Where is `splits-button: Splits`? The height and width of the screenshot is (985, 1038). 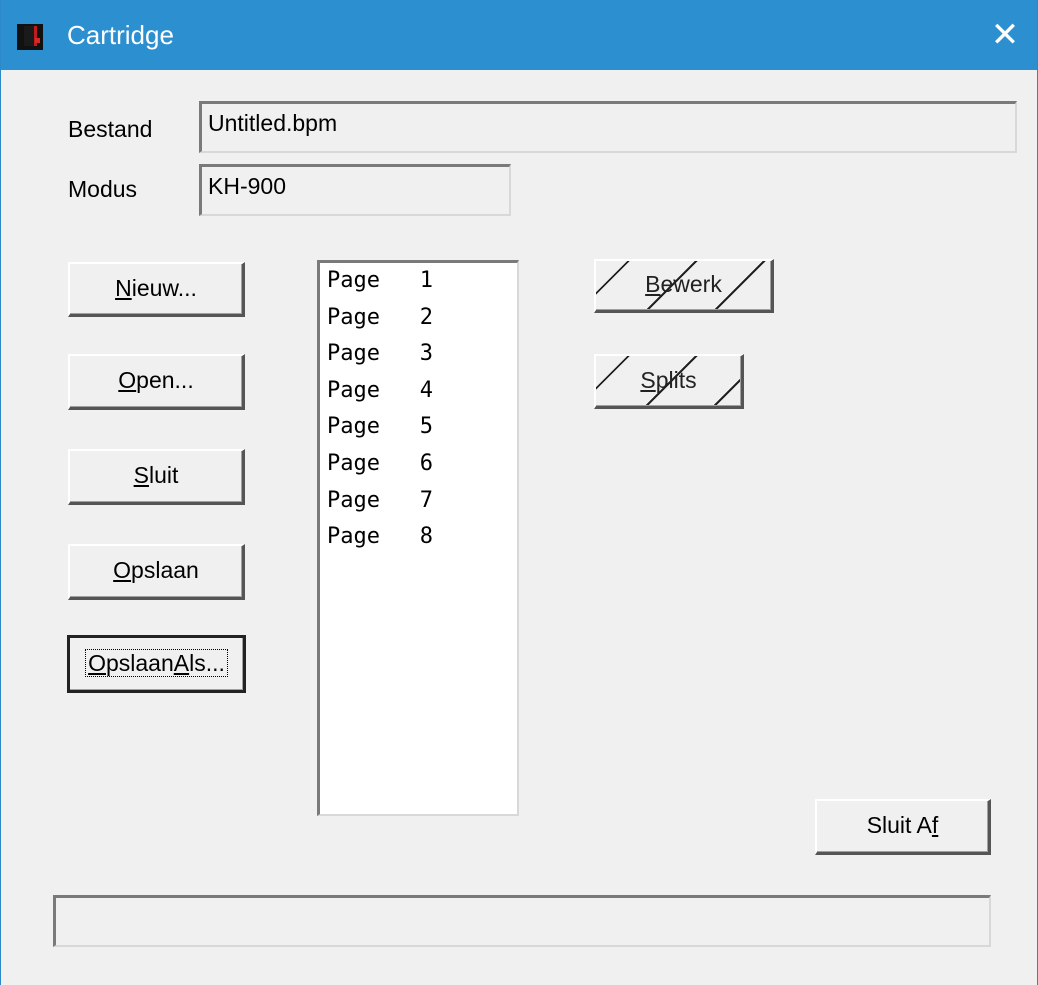 splits-button: Splits is located at coordinates (669, 381).